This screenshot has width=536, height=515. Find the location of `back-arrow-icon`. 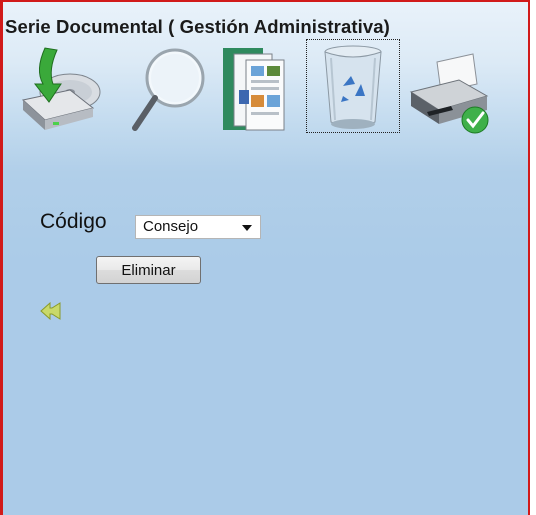

back-arrow-icon is located at coordinates (51, 313).